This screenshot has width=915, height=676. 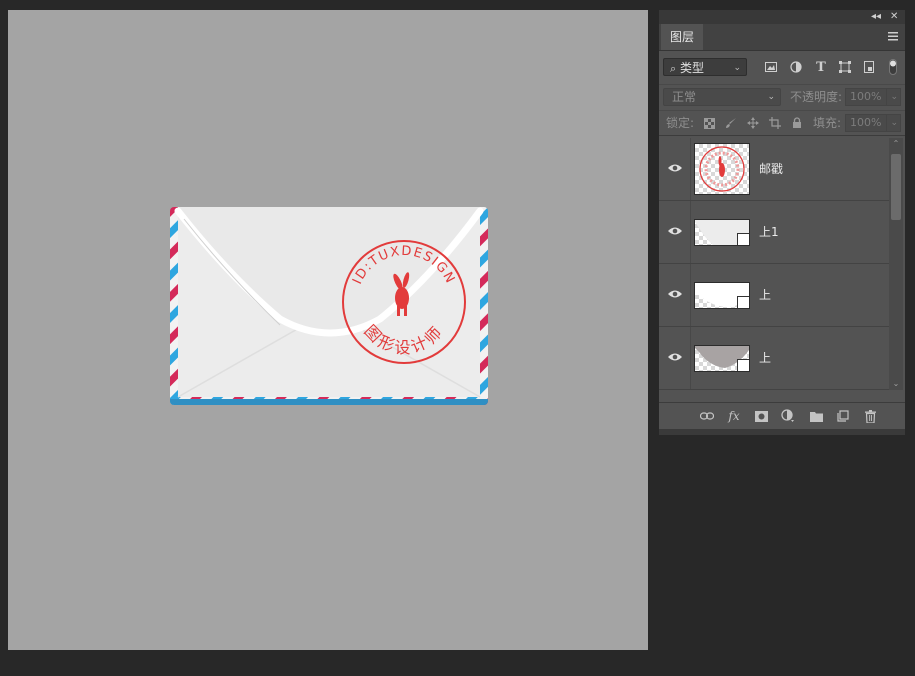 What do you see at coordinates (896, 187) in the screenshot?
I see `scroll-thumb` at bounding box center [896, 187].